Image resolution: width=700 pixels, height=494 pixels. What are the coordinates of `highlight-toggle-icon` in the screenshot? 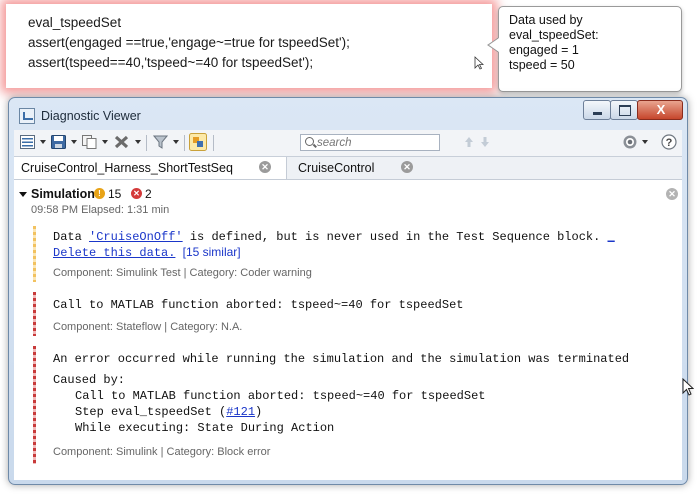 It's located at (198, 142).